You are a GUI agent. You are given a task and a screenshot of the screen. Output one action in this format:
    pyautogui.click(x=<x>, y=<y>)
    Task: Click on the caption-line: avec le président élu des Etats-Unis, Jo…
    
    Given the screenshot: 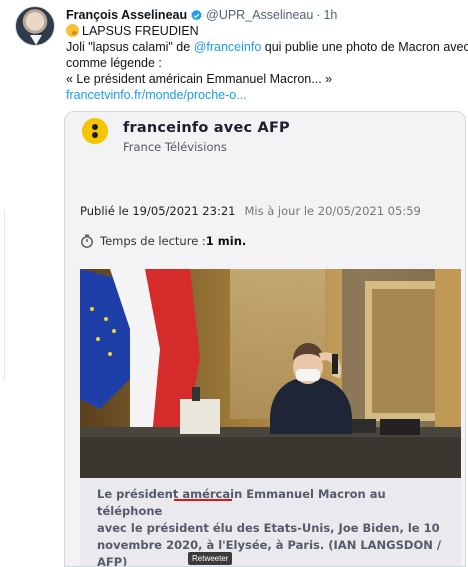 What is the action you would take?
    pyautogui.click(x=268, y=528)
    